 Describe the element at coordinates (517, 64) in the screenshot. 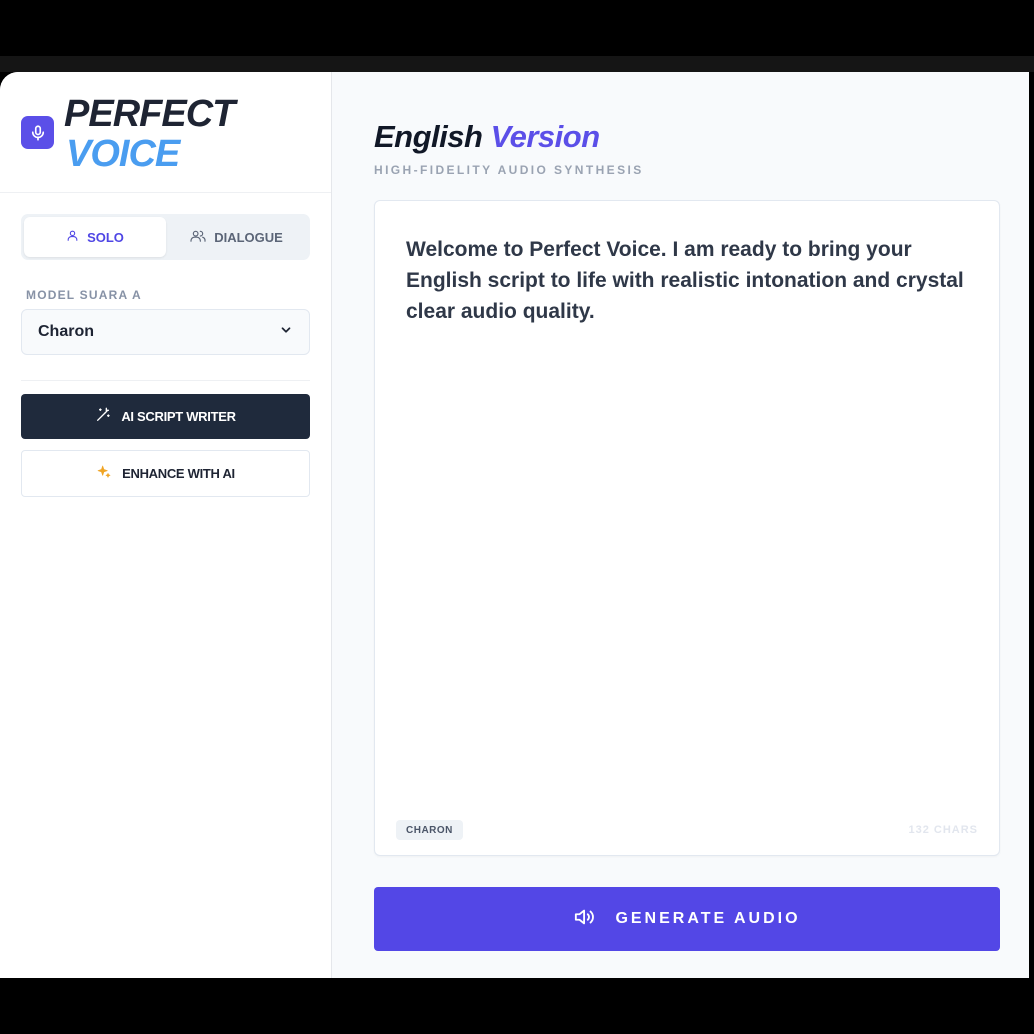

I see `window-top-strip` at that location.